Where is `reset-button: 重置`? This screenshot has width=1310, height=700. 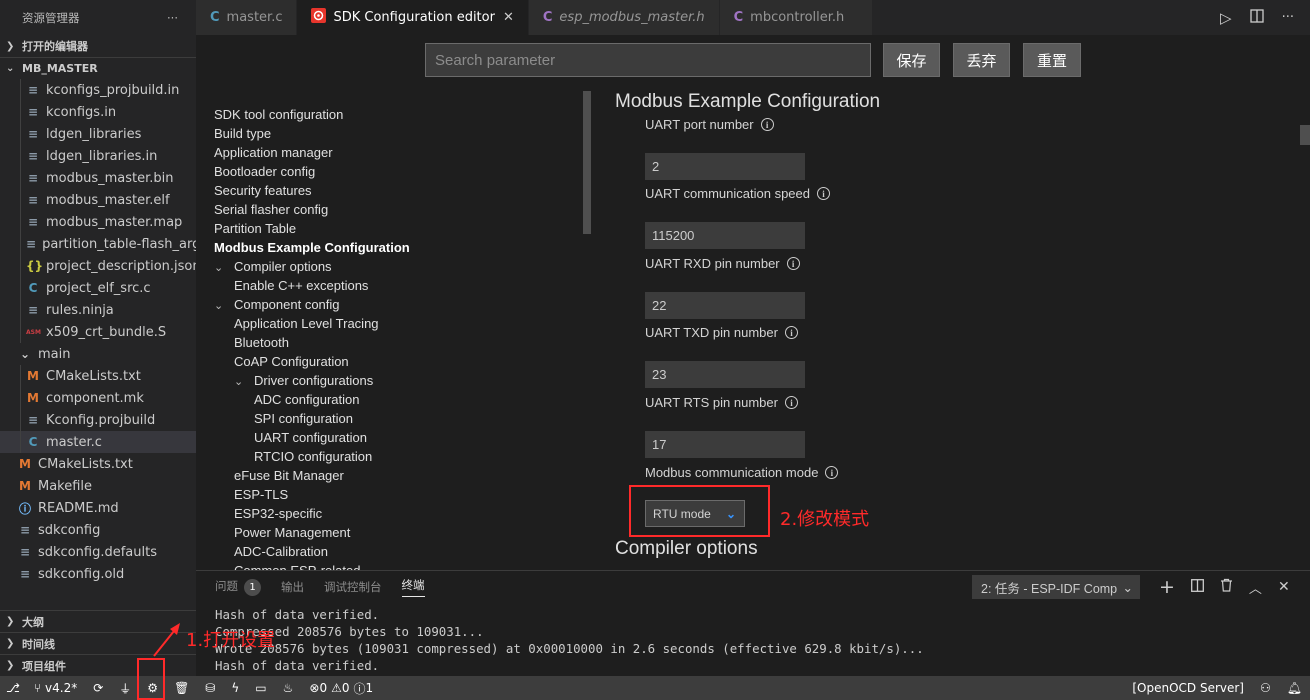
reset-button: 重置 is located at coordinates (1052, 60).